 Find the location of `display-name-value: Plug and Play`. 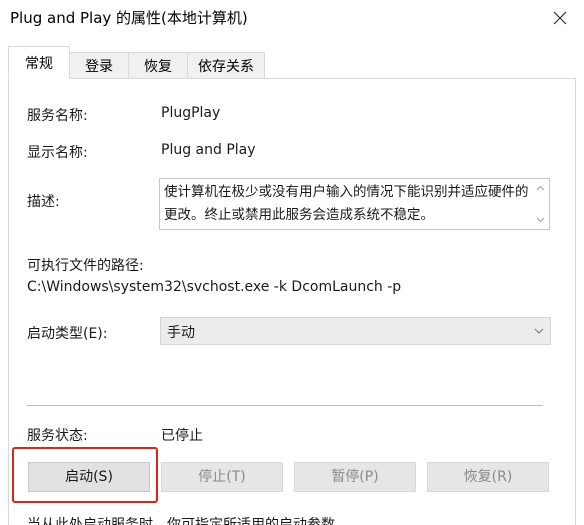

display-name-value: Plug and Play is located at coordinates (208, 150).